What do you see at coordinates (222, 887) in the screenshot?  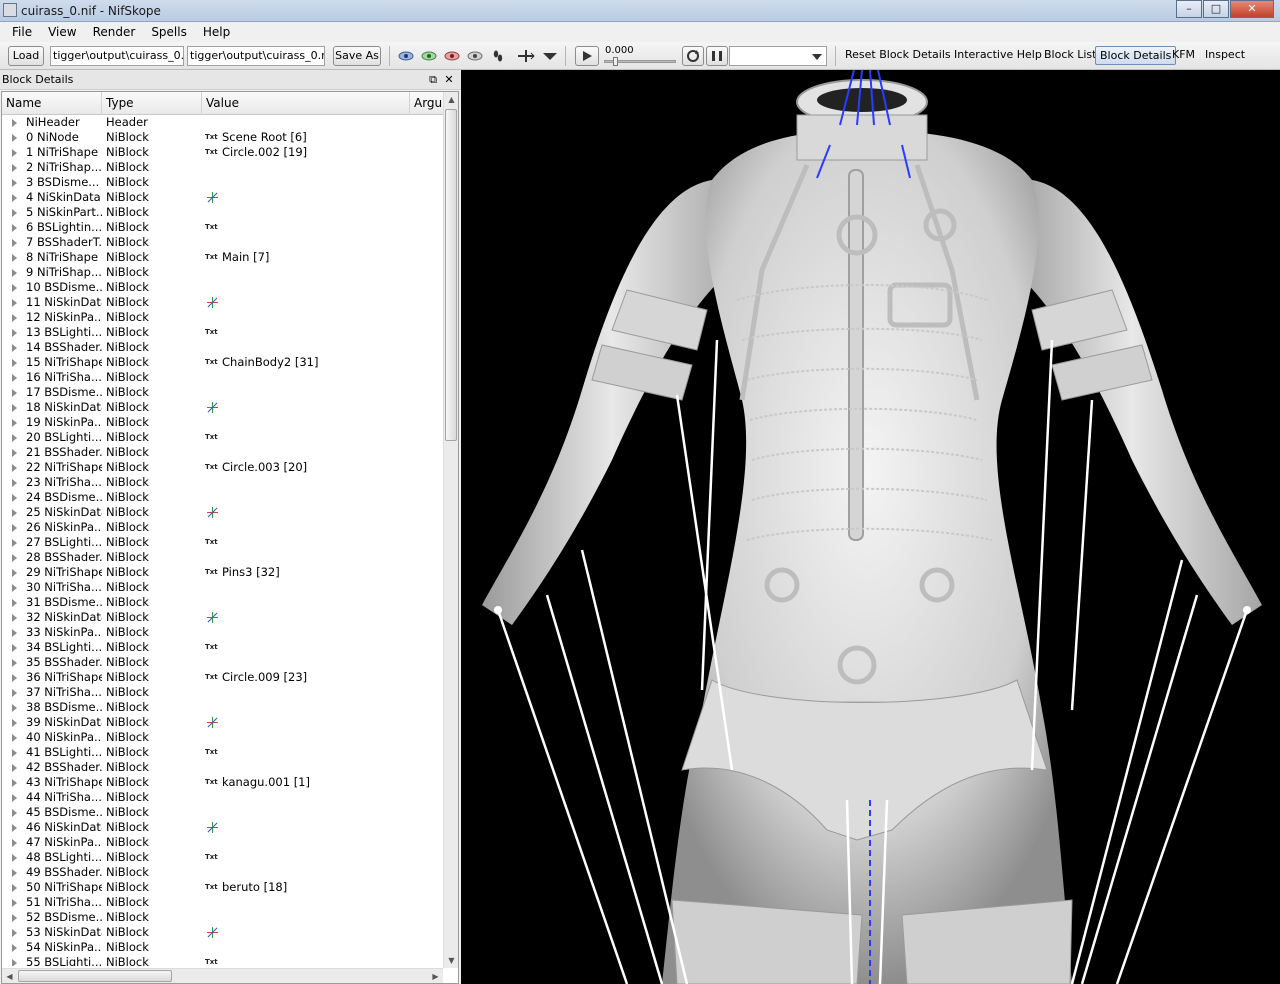 I see `tree-row: 50 NiTriShape NiBlock beruto [18]` at bounding box center [222, 887].